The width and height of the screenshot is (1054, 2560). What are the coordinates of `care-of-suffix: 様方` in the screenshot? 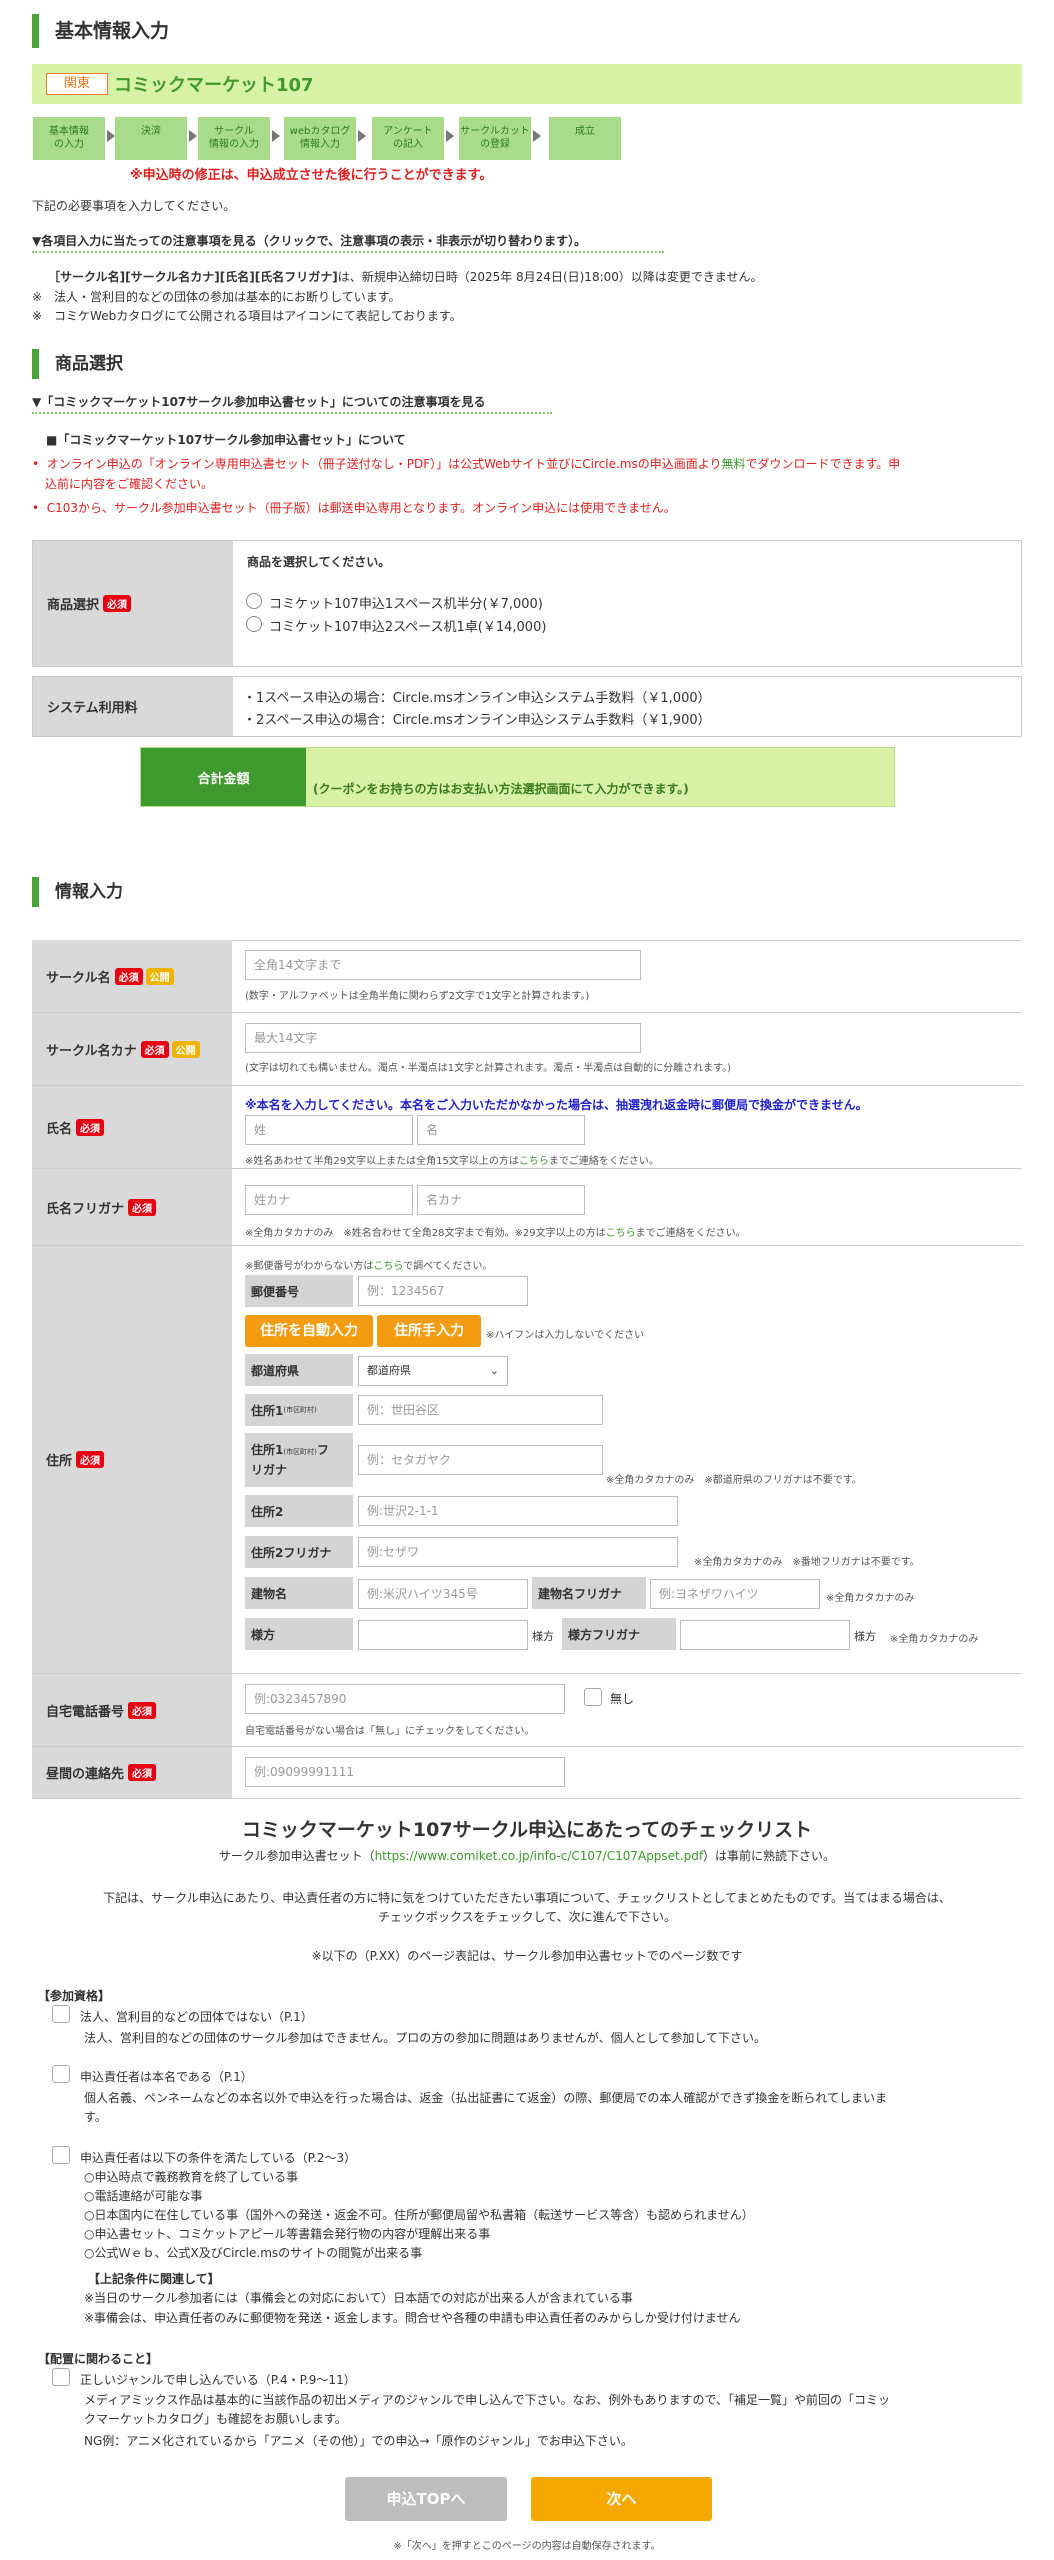 It's located at (543, 1636).